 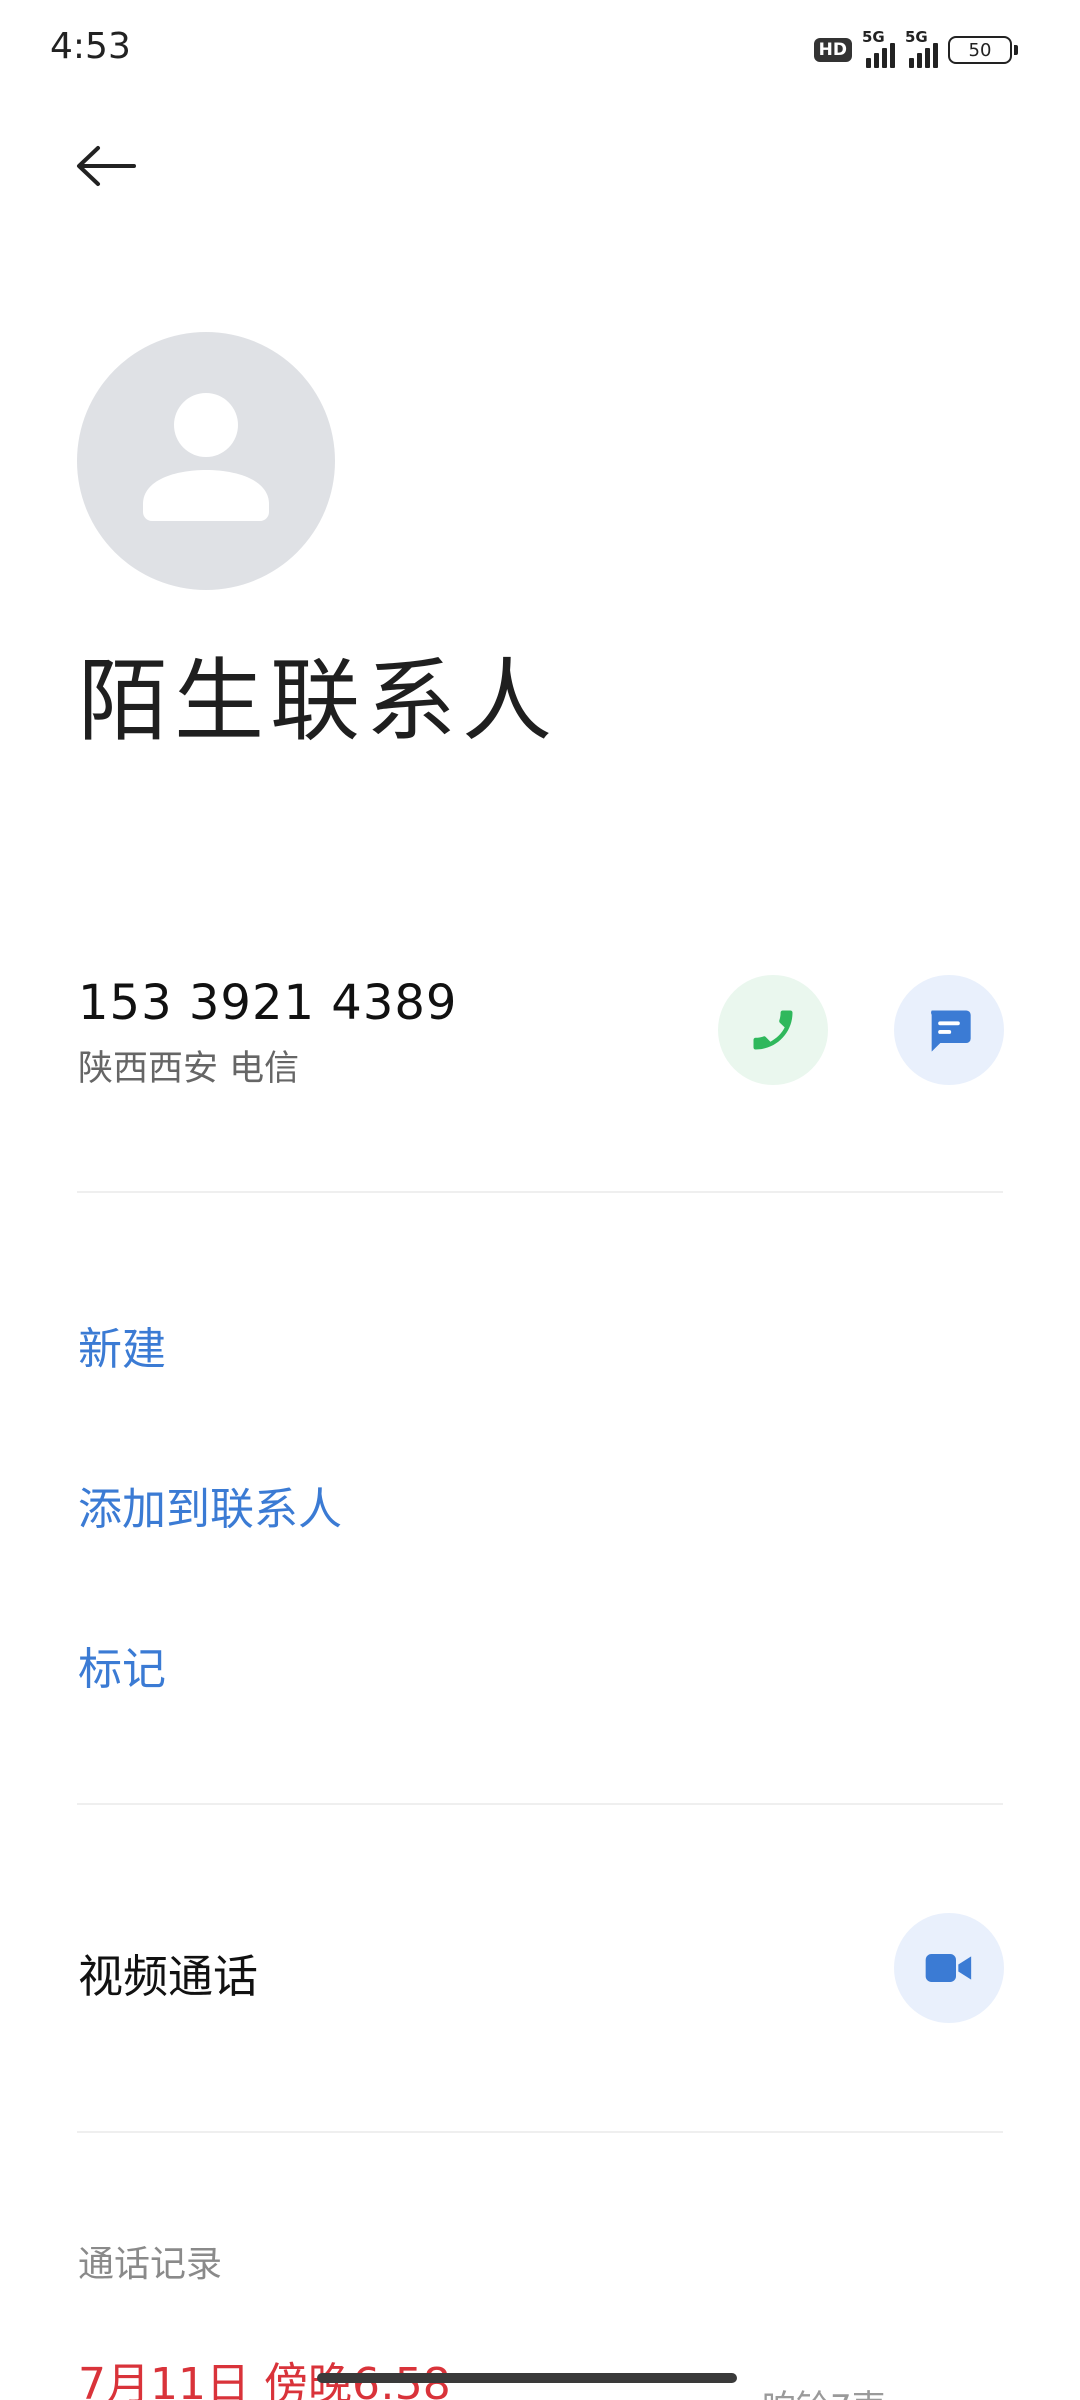 I want to click on phone-icon, so click(x=773, y=1030).